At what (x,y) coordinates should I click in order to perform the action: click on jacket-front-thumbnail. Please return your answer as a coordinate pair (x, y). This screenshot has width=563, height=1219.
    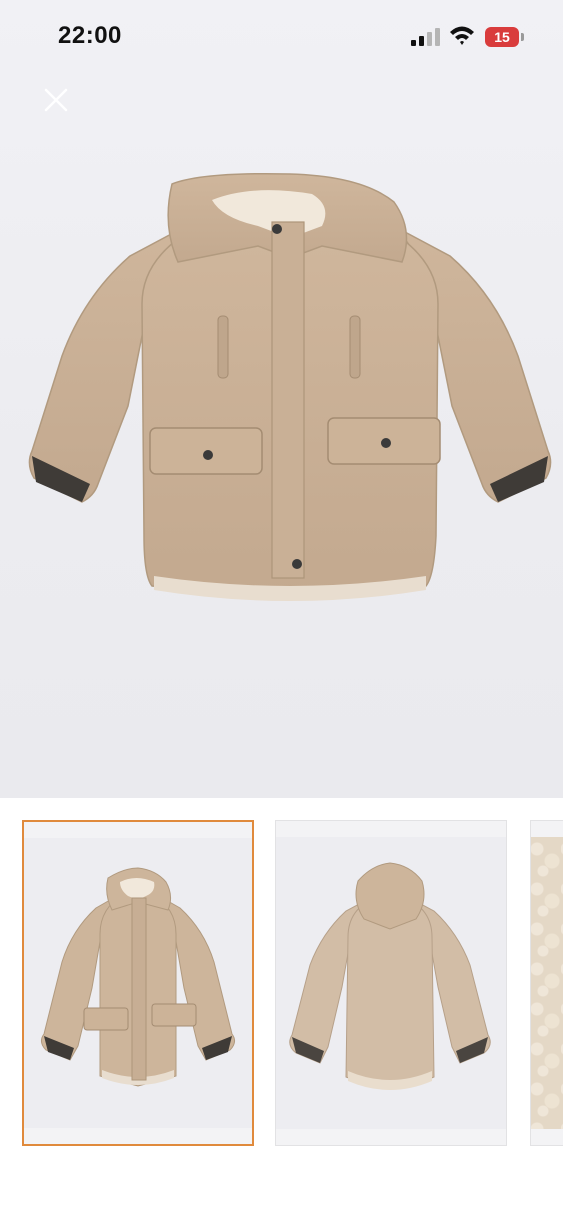
    Looking at the image, I should click on (138, 977).